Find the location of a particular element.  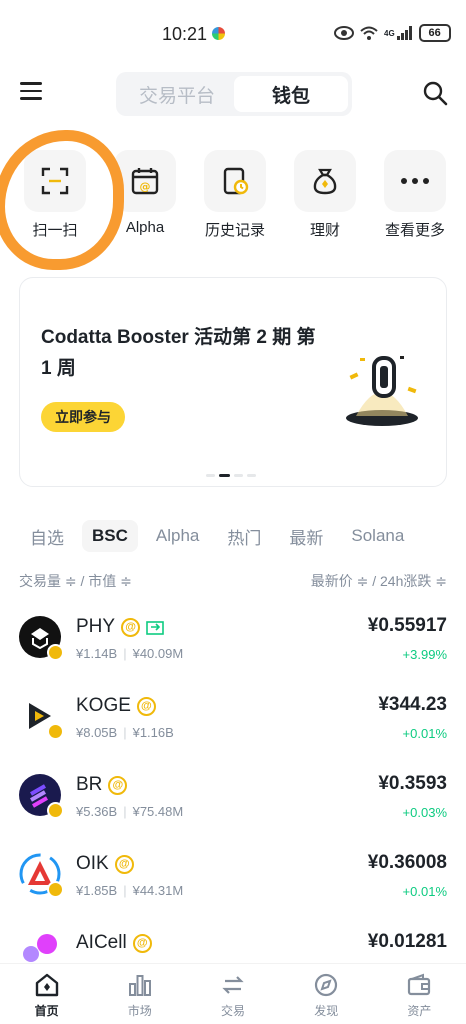

network-type: 4G is located at coordinates (389, 33).